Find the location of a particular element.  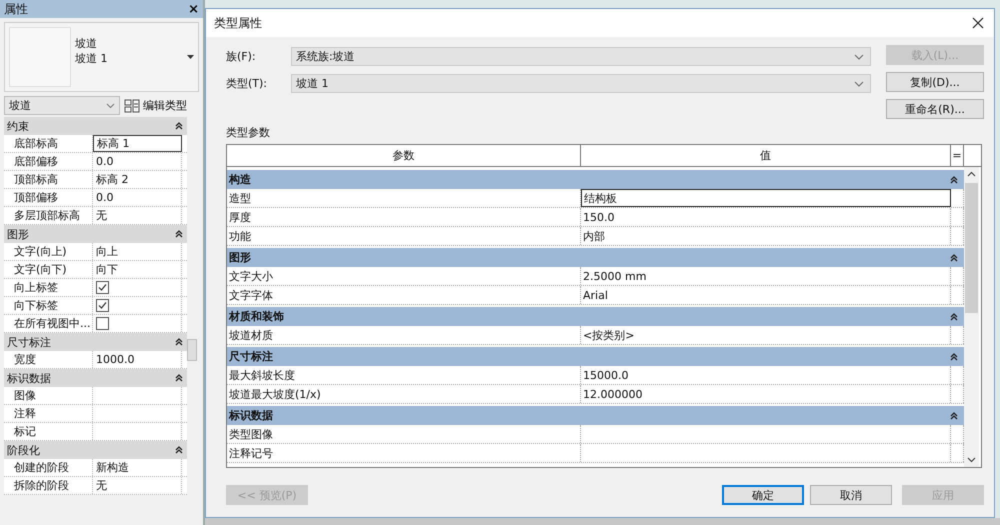

thumbnail is located at coordinates (40, 57).